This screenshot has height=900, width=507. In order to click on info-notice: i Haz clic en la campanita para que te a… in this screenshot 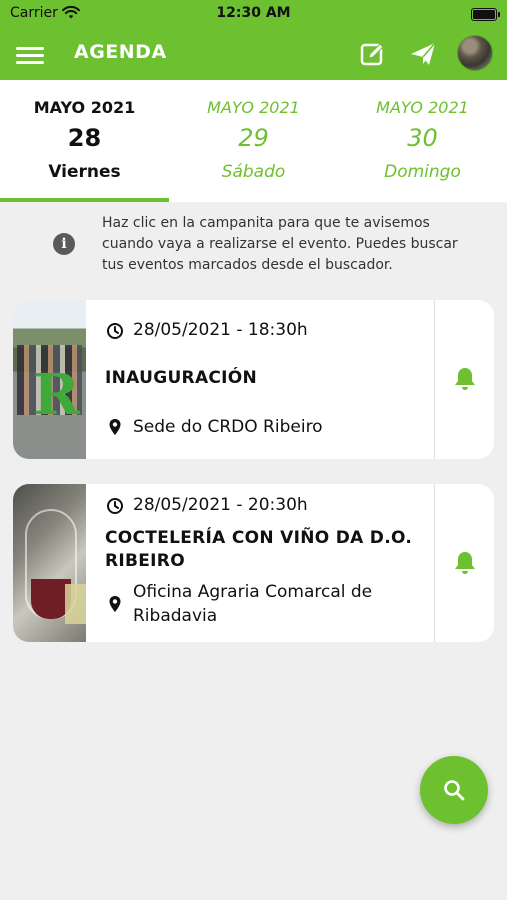, I will do `click(253, 245)`.